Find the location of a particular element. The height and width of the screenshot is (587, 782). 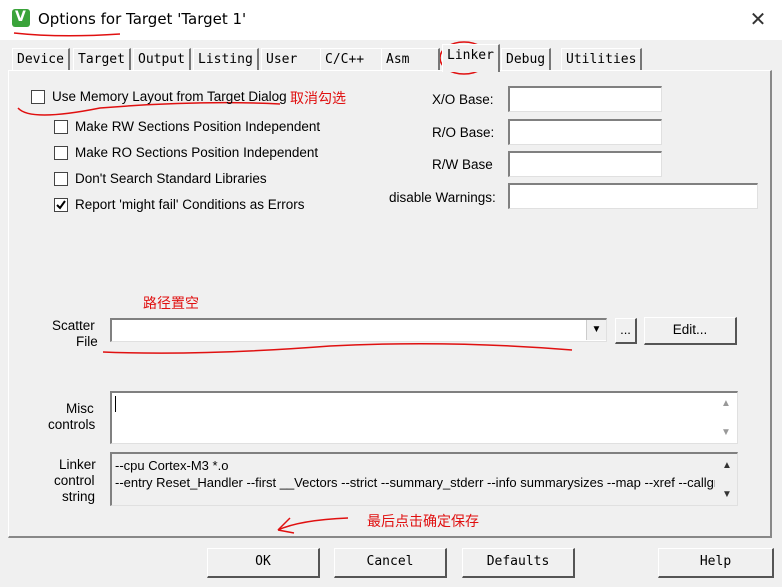

tab-debug: Debug is located at coordinates (526, 59).